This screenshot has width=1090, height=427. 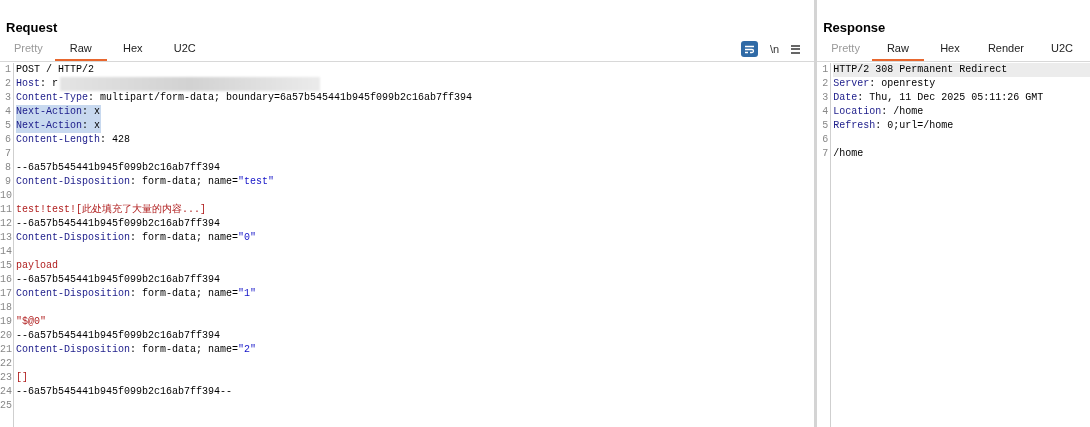 I want to click on code-line: Host: r, so click(x=169, y=84).